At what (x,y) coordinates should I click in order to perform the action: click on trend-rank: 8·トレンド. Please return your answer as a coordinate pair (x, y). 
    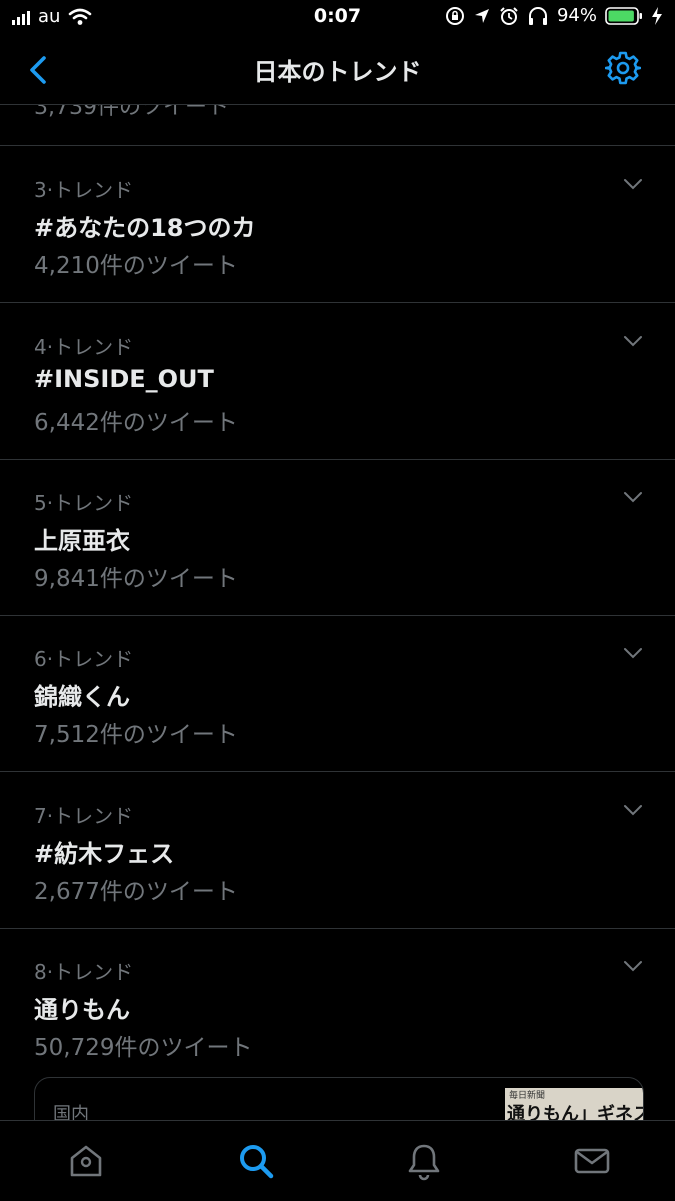
    Looking at the image, I should click on (84, 972).